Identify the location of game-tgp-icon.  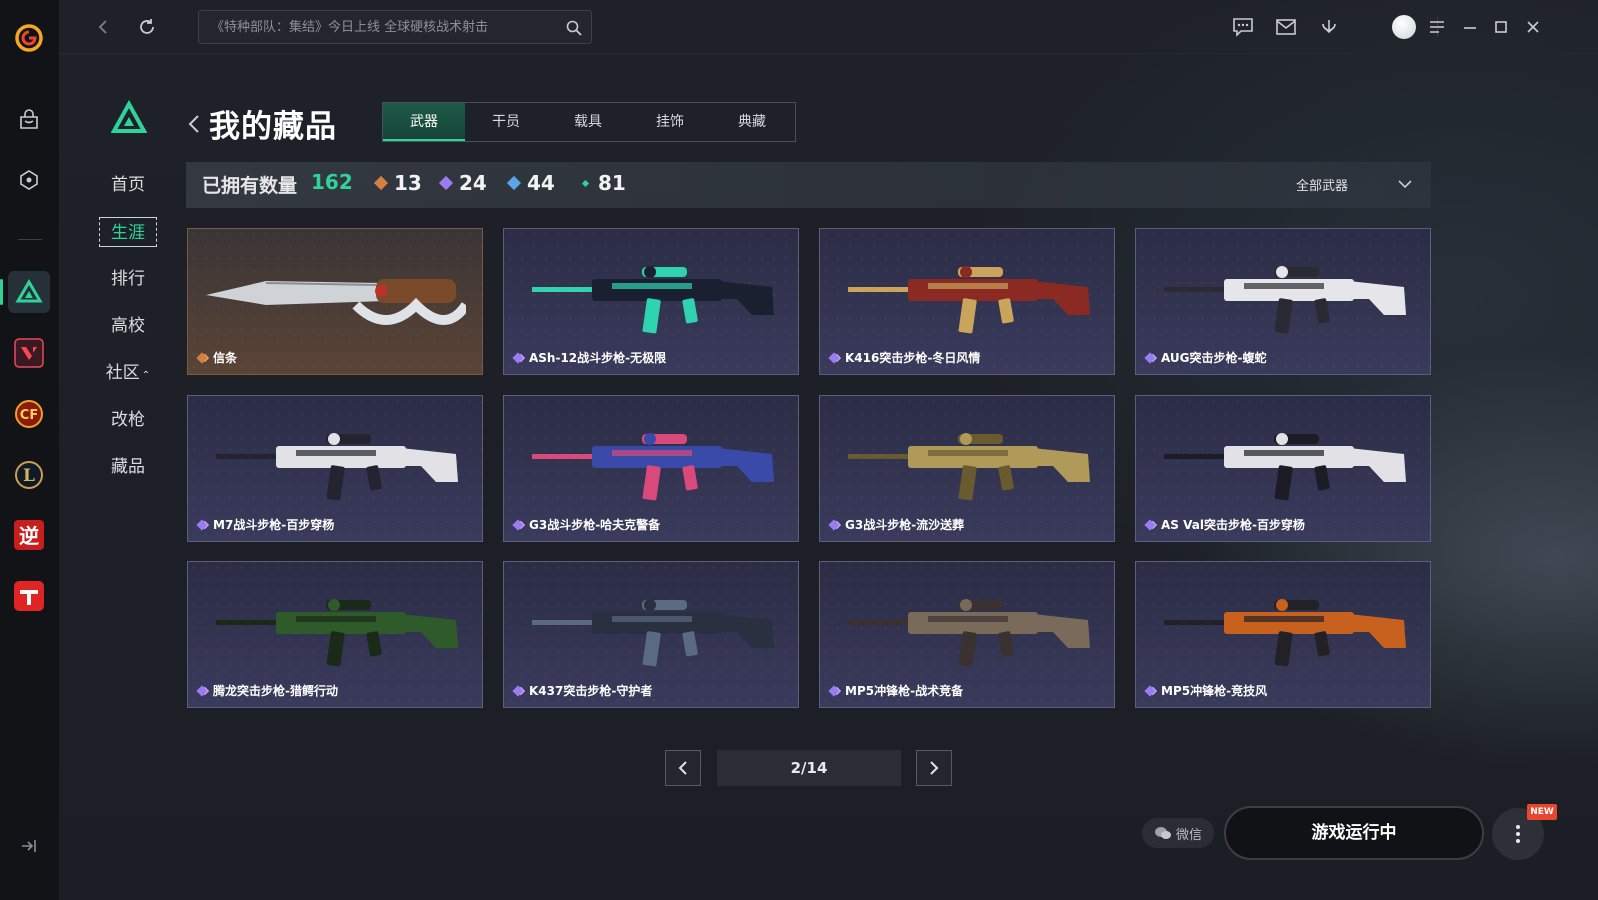
(29, 596).